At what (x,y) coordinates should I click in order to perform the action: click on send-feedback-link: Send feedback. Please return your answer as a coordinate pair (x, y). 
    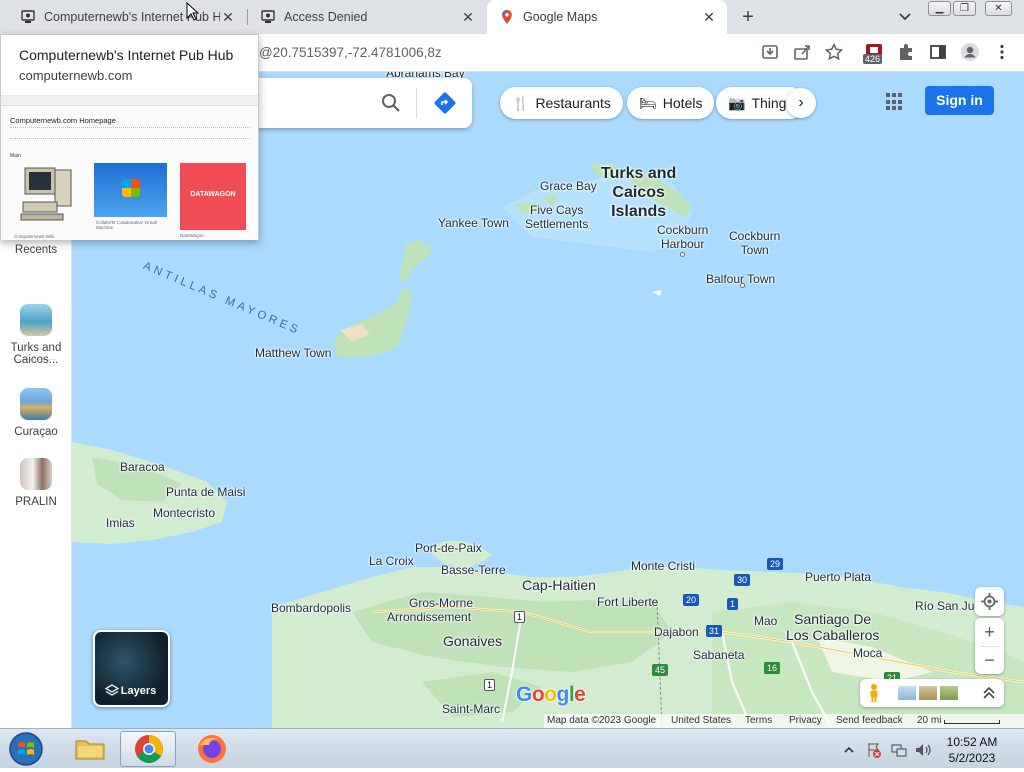
    Looking at the image, I should click on (869, 720).